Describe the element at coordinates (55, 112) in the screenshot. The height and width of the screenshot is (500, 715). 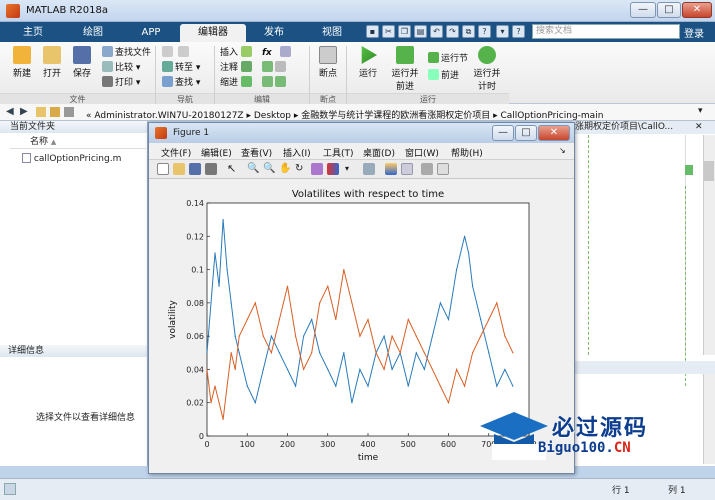
I see `browse-folder-icon` at that location.